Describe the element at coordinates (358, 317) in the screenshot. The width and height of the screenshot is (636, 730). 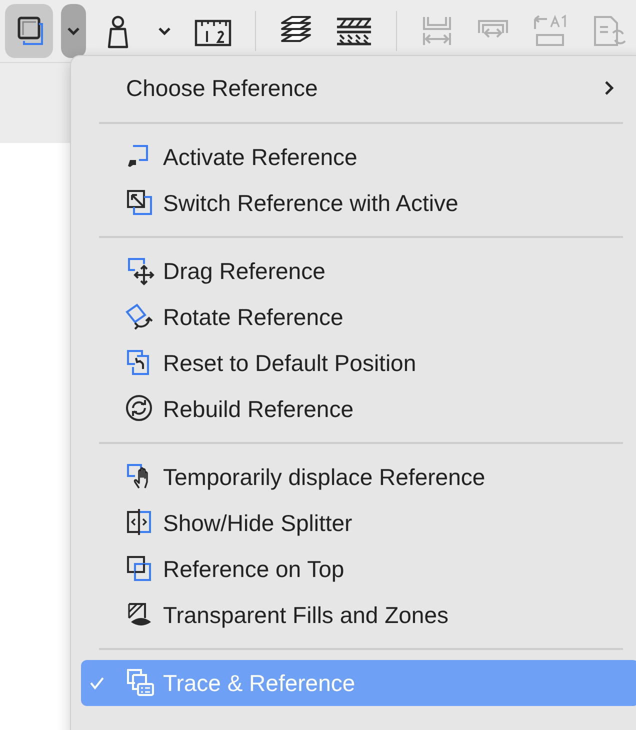
I see `menu-item: Rotate Reference` at that location.